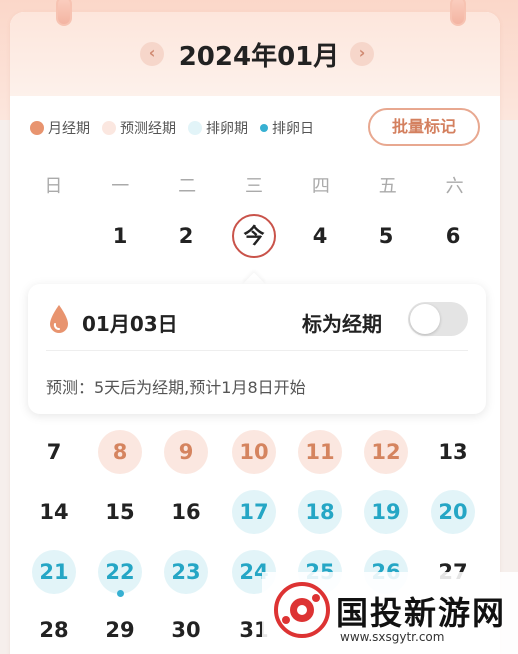 The width and height of the screenshot is (518, 654). Describe the element at coordinates (53, 186) in the screenshot. I see `weekday-label: 日` at that location.